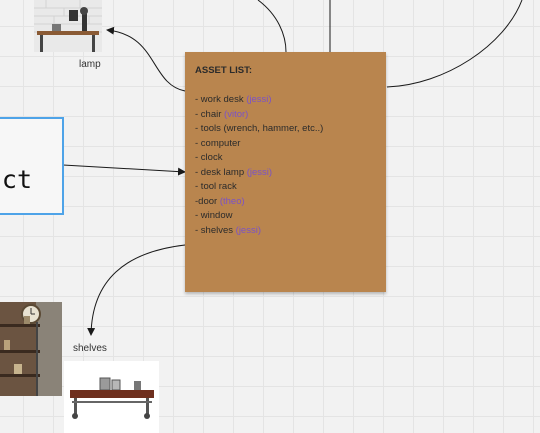  What do you see at coordinates (90, 64) in the screenshot?
I see `lamp-caption: lamp` at bounding box center [90, 64].